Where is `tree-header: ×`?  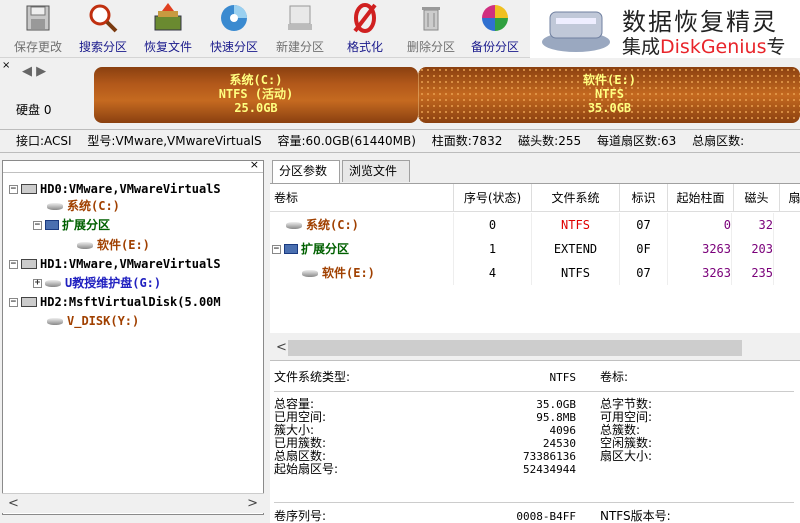
tree-header: × is located at coordinates (133, 165).